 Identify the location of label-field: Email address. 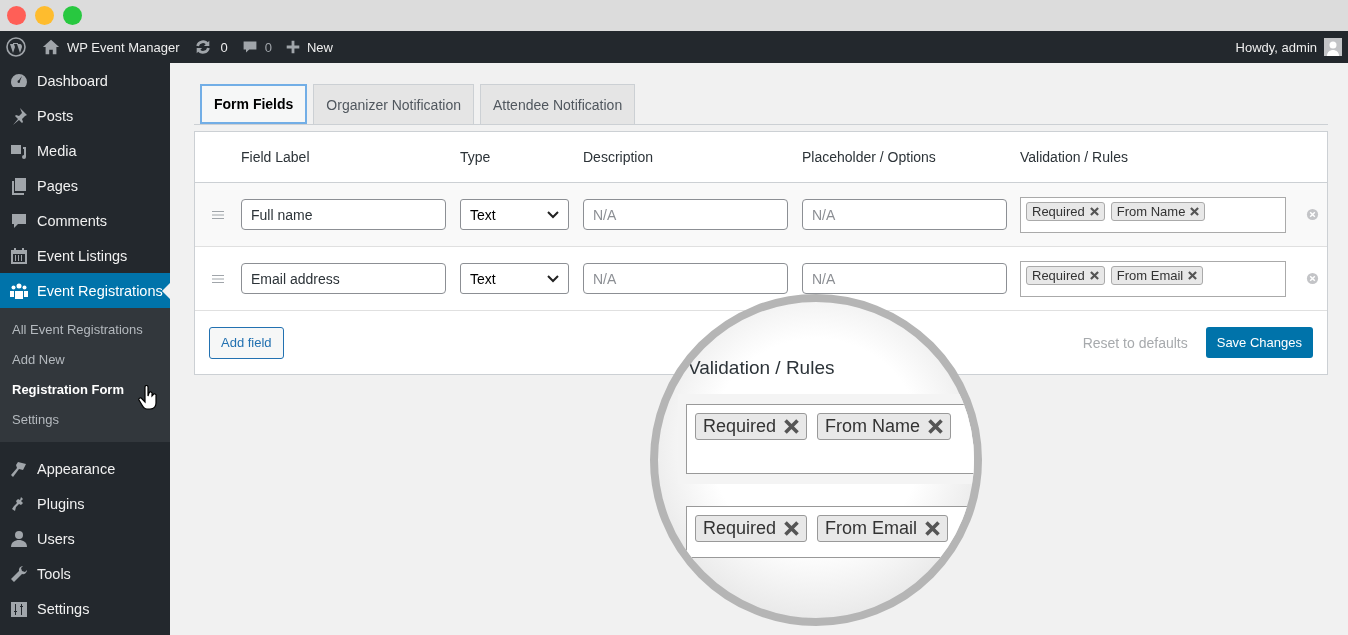
(343, 278).